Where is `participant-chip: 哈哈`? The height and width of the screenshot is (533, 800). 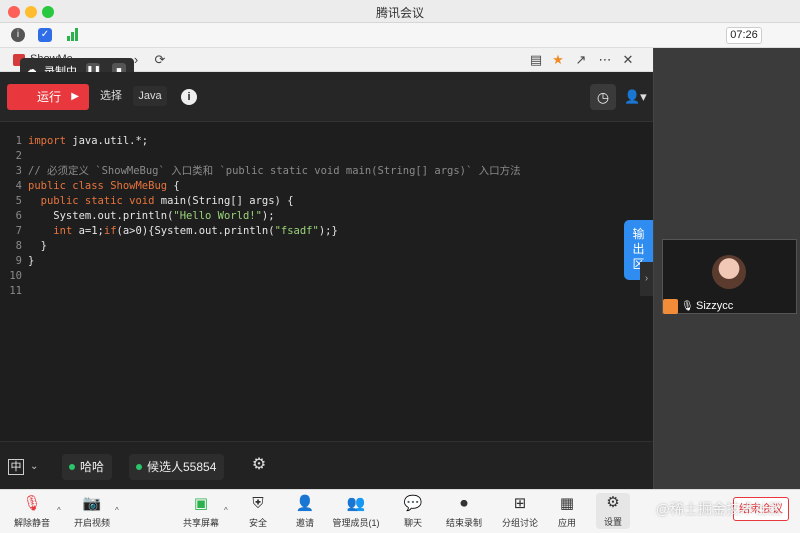
participant-chip: 哈哈 is located at coordinates (87, 467).